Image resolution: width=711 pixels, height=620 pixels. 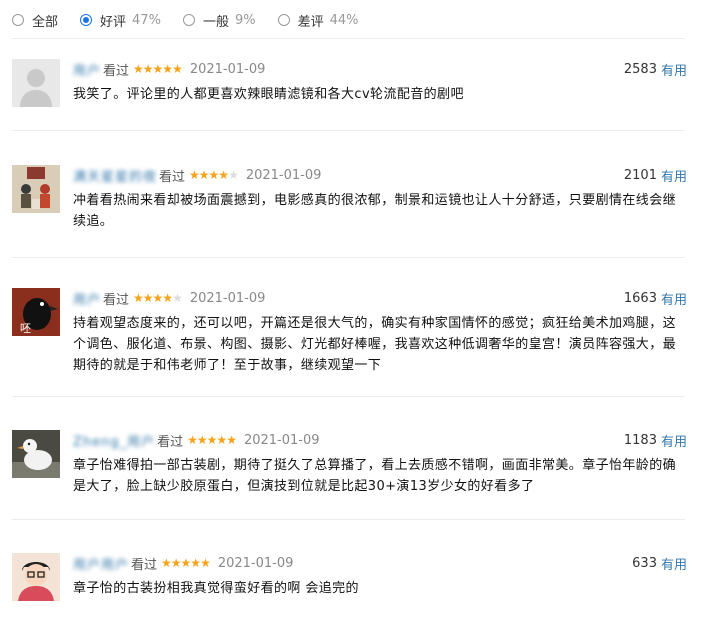 I want to click on crow-avatar-icon: 呸, so click(x=36, y=312).